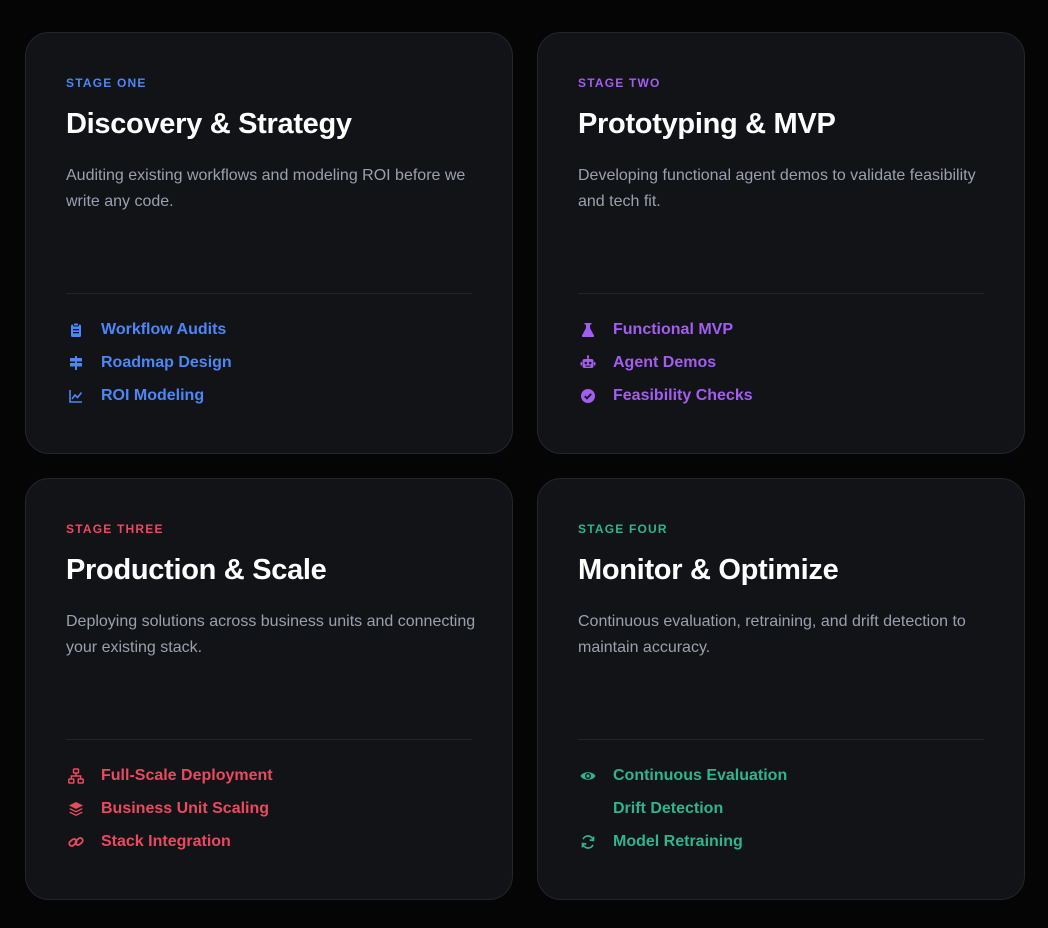 This screenshot has width=1048, height=928. Describe the element at coordinates (708, 570) in the screenshot. I see `stage-title: Monitor & Optimize` at that location.